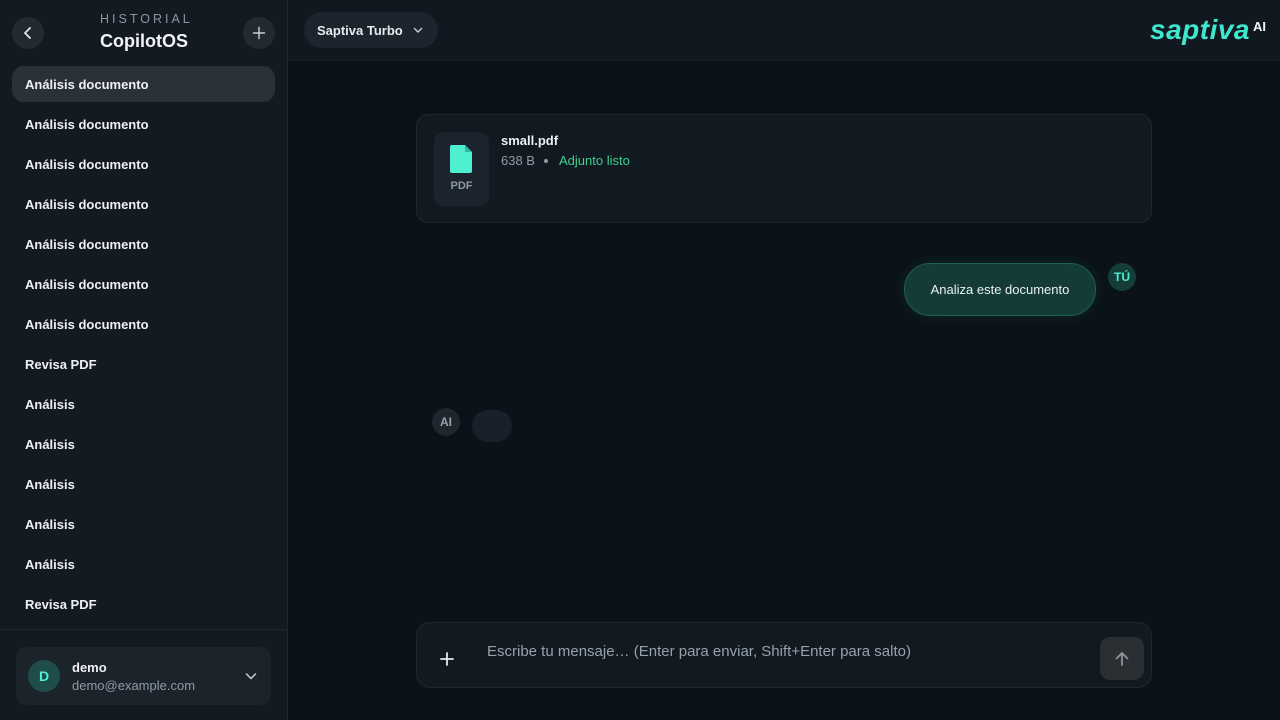 The height and width of the screenshot is (720, 1280). Describe the element at coordinates (146, 19) in the screenshot. I see `sidebar-eyebrow: HISTORIAL` at that location.